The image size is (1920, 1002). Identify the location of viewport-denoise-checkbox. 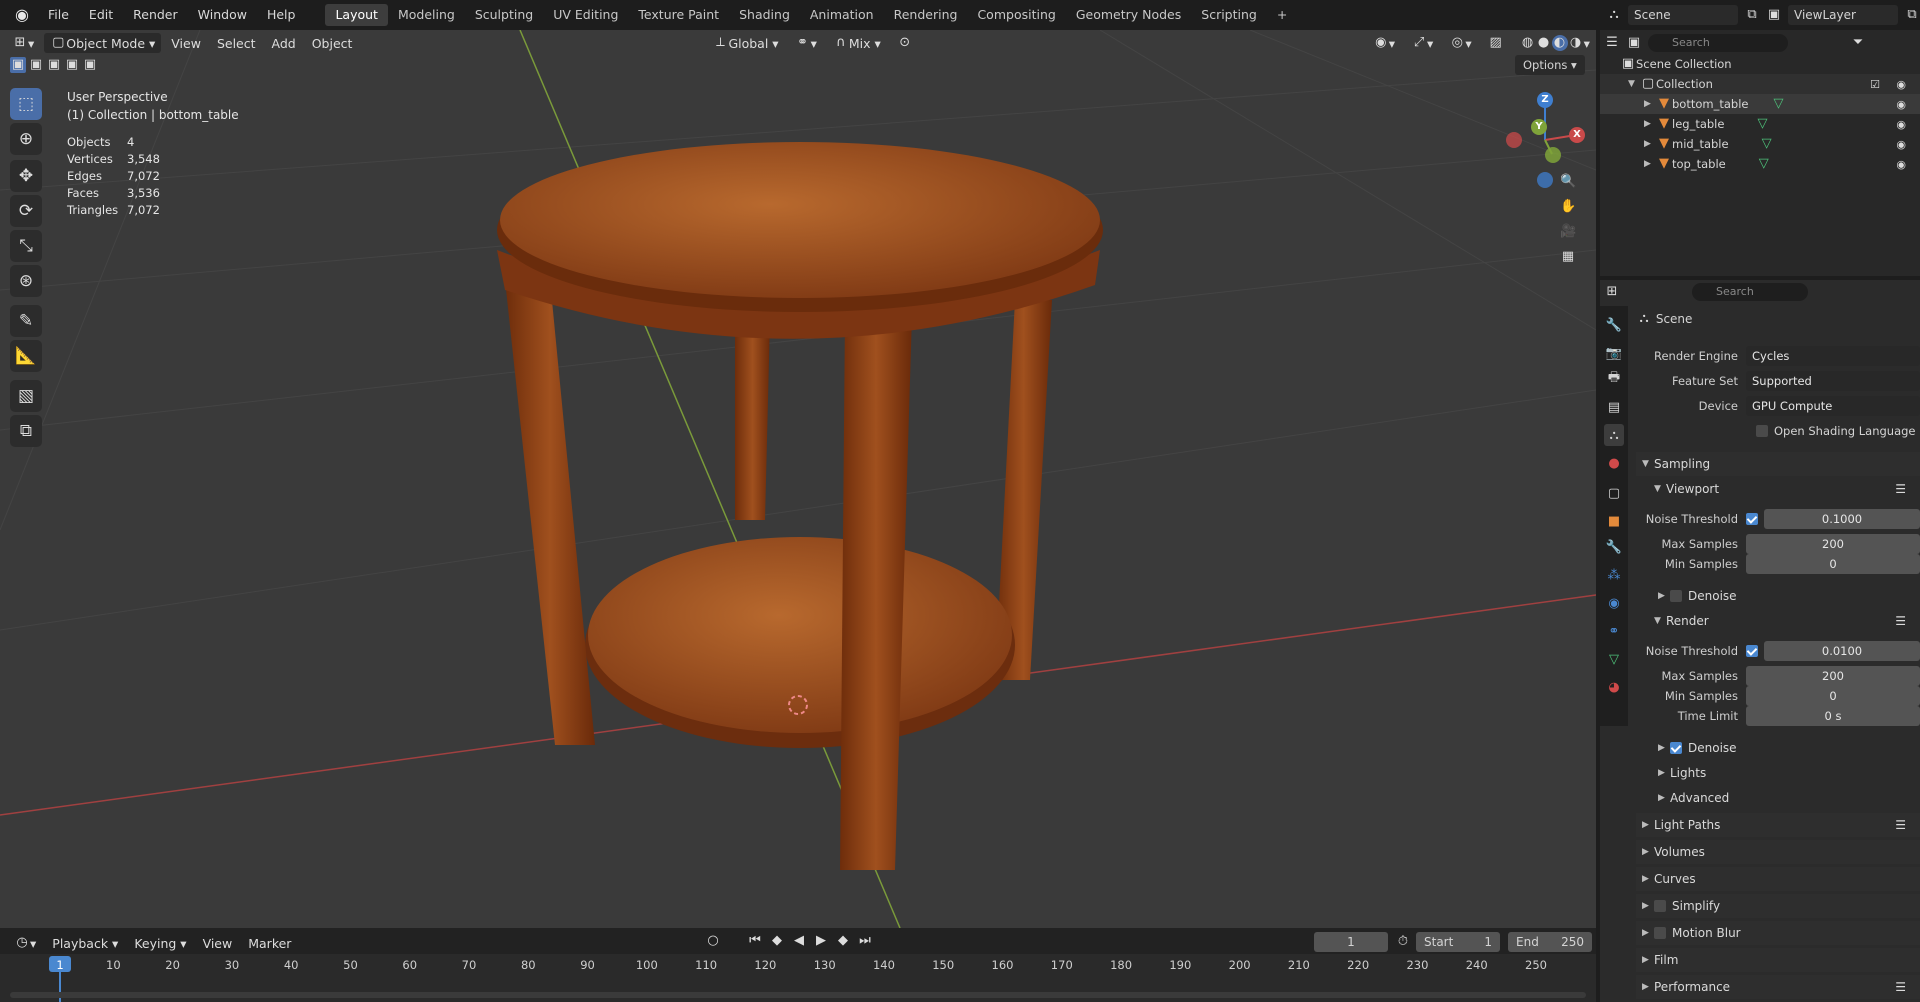
(1676, 596).